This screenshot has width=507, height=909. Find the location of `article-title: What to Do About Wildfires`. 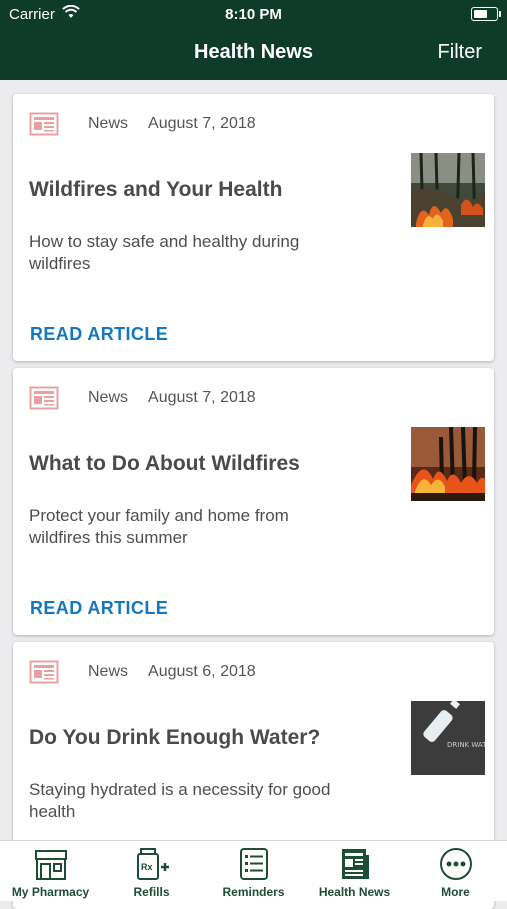

article-title: What to Do About Wildfires is located at coordinates (164, 464).